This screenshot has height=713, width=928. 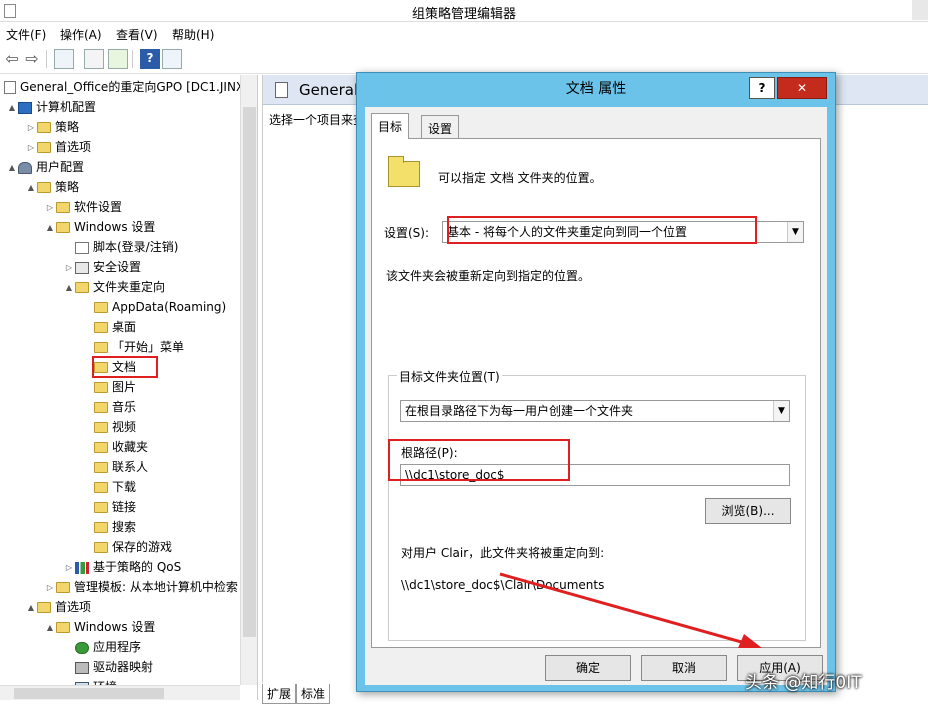 I want to click on watermark: 头条 @知行0IT, so click(x=803, y=683).